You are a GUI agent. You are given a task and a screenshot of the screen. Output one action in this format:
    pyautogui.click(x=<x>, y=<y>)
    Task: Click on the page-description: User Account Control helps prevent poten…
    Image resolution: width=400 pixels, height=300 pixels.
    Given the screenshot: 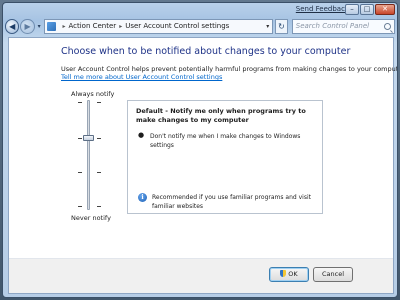 What is the action you would take?
    pyautogui.click(x=229, y=69)
    